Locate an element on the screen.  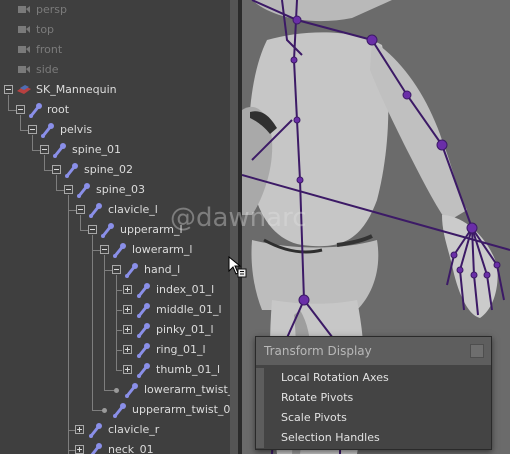
outliner-item-hand-l: hand_l is located at coordinates (119, 270).